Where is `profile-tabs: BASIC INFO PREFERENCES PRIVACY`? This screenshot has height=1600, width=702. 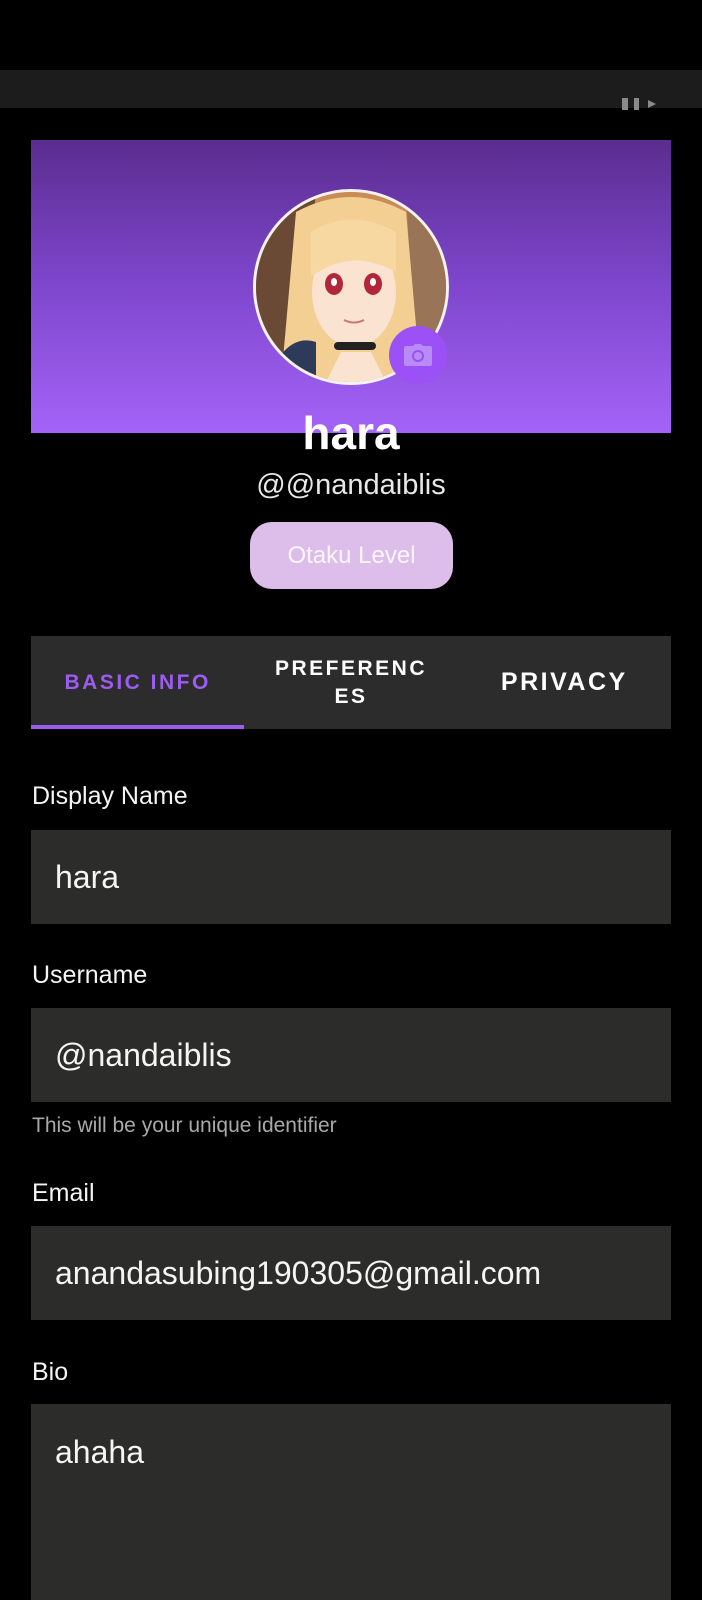 profile-tabs: BASIC INFO PREFERENCES PRIVACY is located at coordinates (351, 682).